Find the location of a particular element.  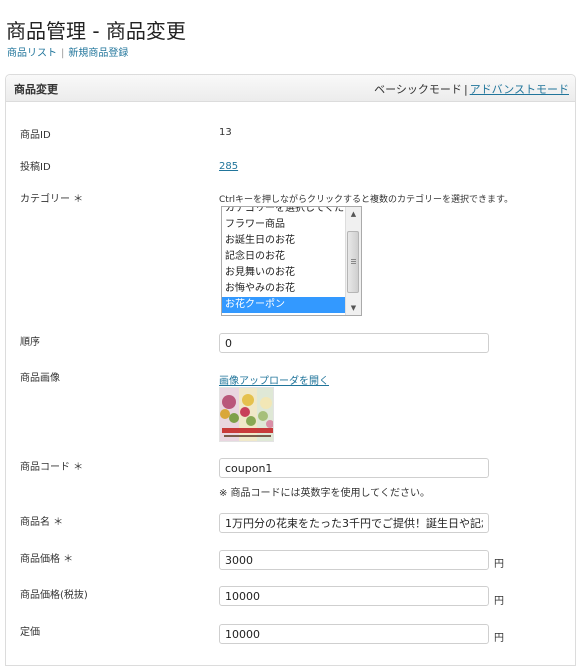

category-help: Ctrlキーを押しながらクリックすると複数のカテゴリーを選択できます。 is located at coordinates (366, 200).